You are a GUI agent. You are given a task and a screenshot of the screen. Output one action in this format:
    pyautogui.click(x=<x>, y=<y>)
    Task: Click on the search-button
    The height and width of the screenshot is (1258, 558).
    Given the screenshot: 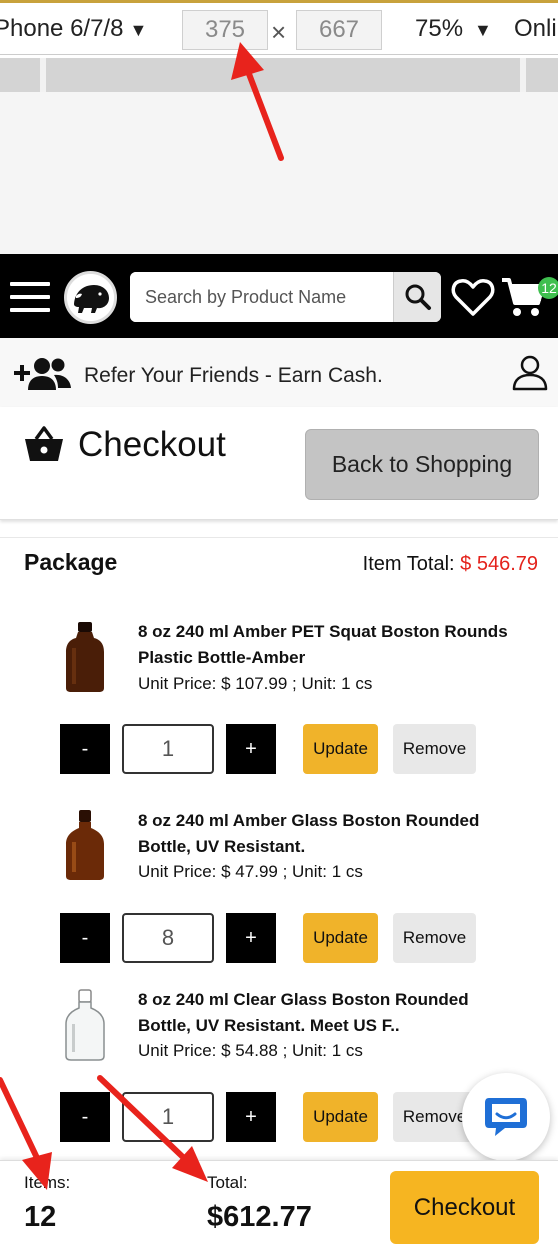 What is the action you would take?
    pyautogui.click(x=417, y=297)
    